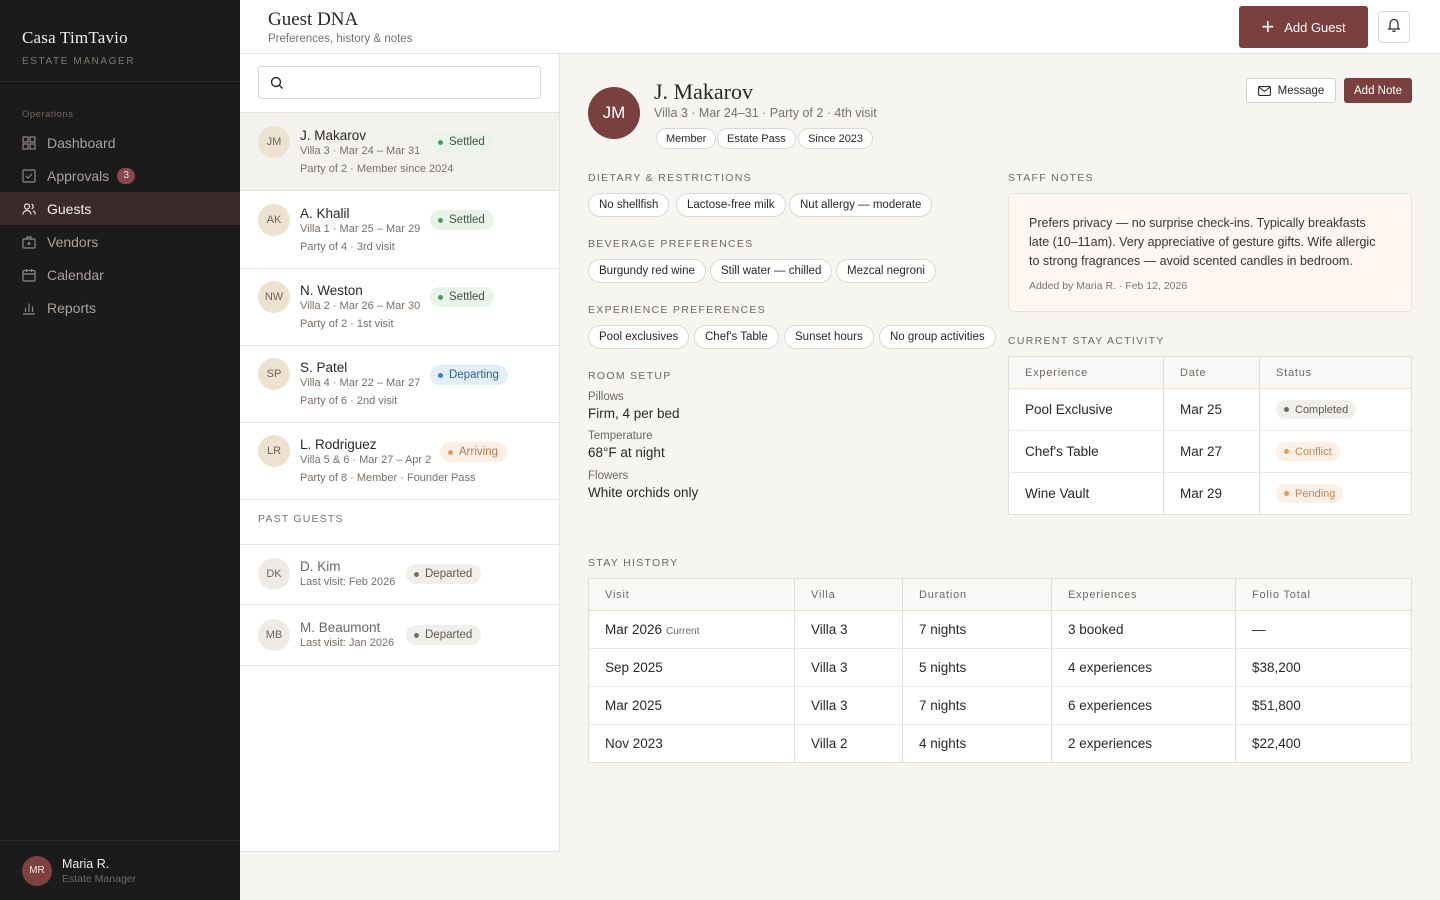  Describe the element at coordinates (1086, 451) in the screenshot. I see `table-cell: Chef's Table` at that location.